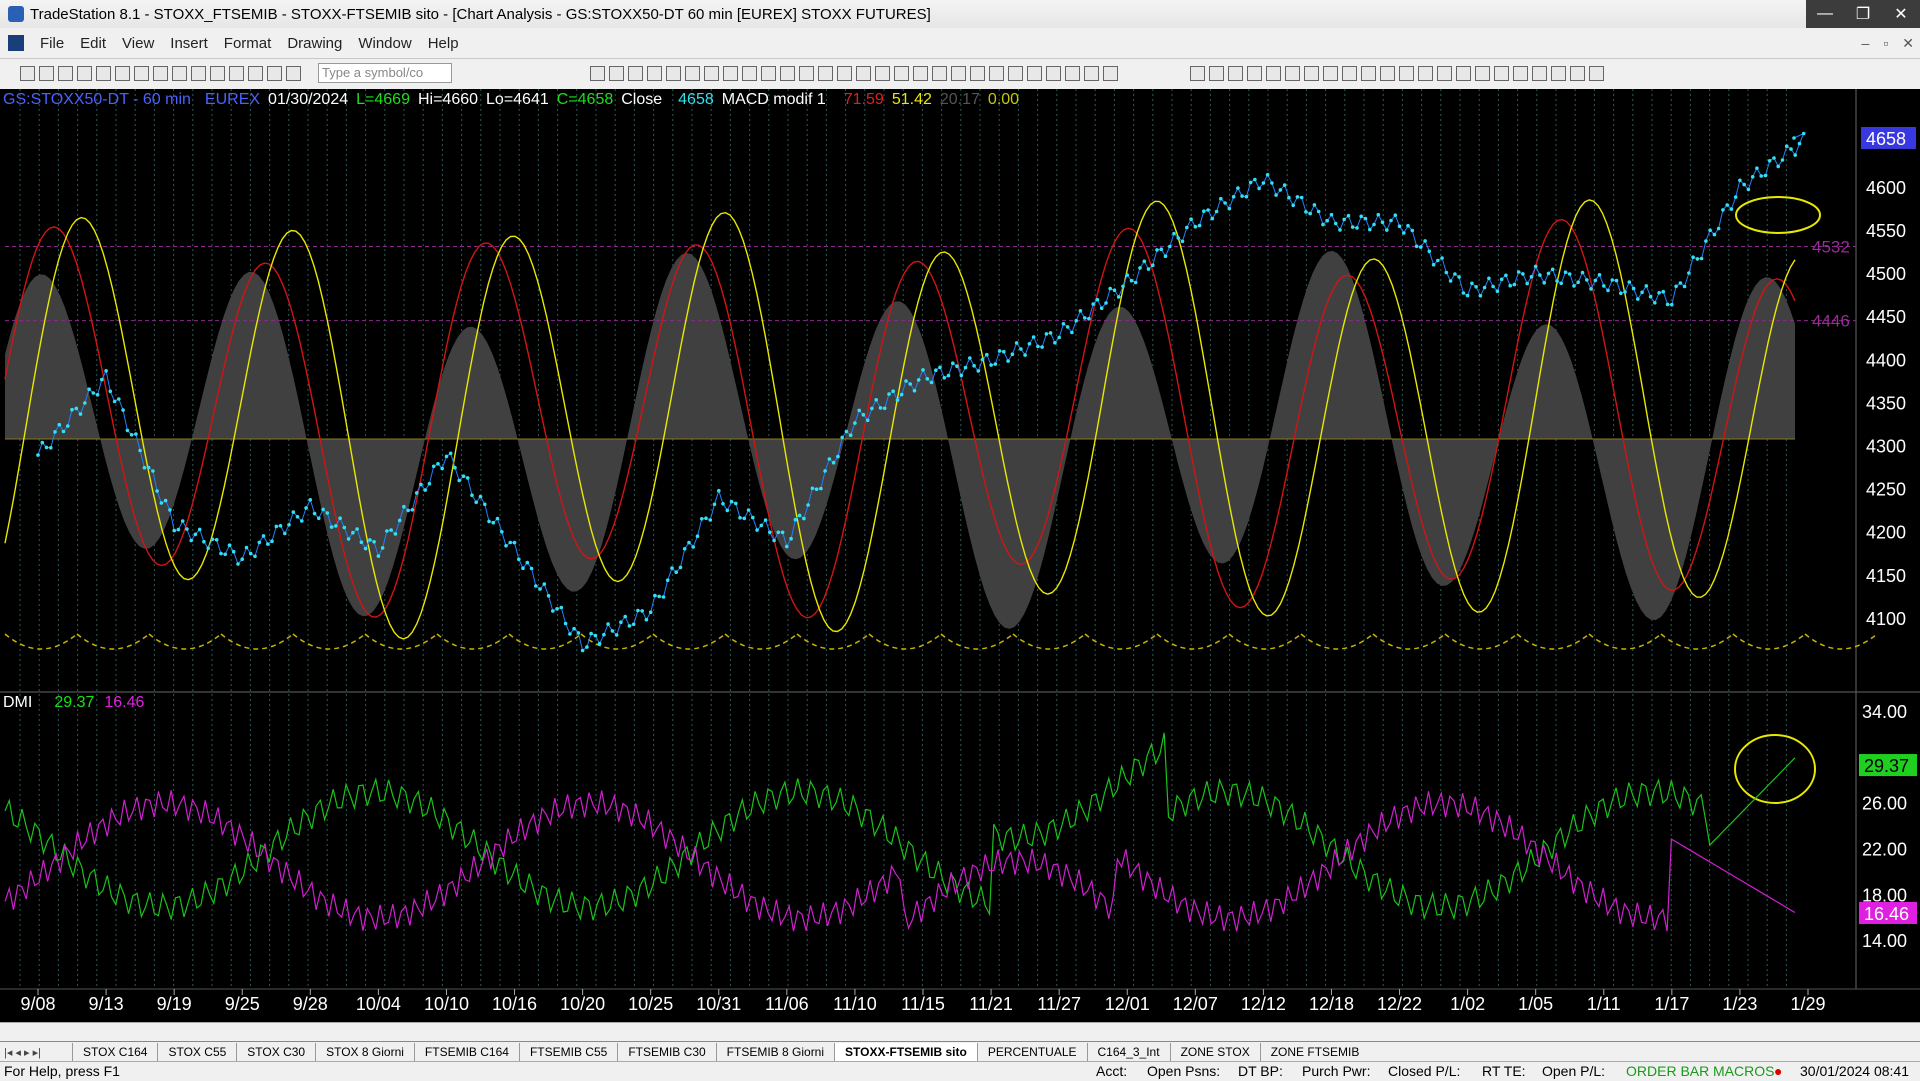 Image resolution: width=1920 pixels, height=1081 pixels. I want to click on menu-edit: Edit, so click(93, 43).